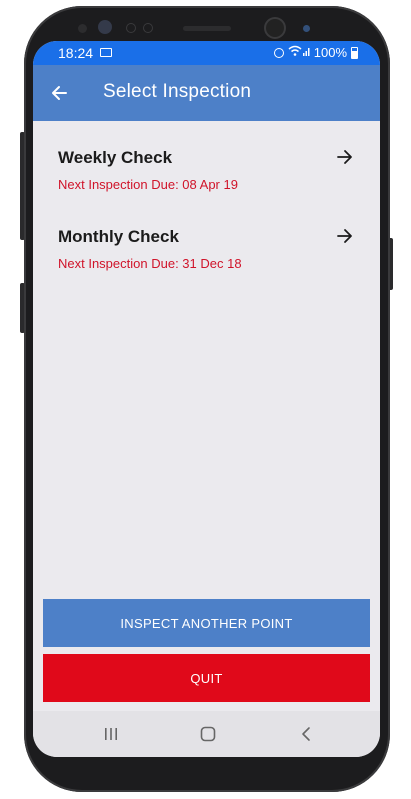 The height and width of the screenshot is (799, 411). Describe the element at coordinates (207, 28) in the screenshot. I see `earpiece-speaker` at that location.